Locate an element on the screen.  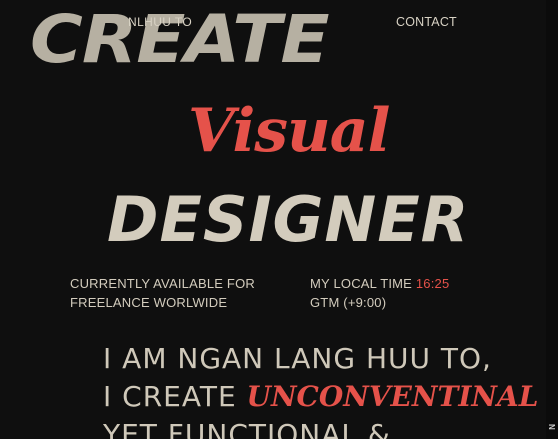
intro-line-3: YET FUNCTIONAL & is located at coordinates (247, 428).